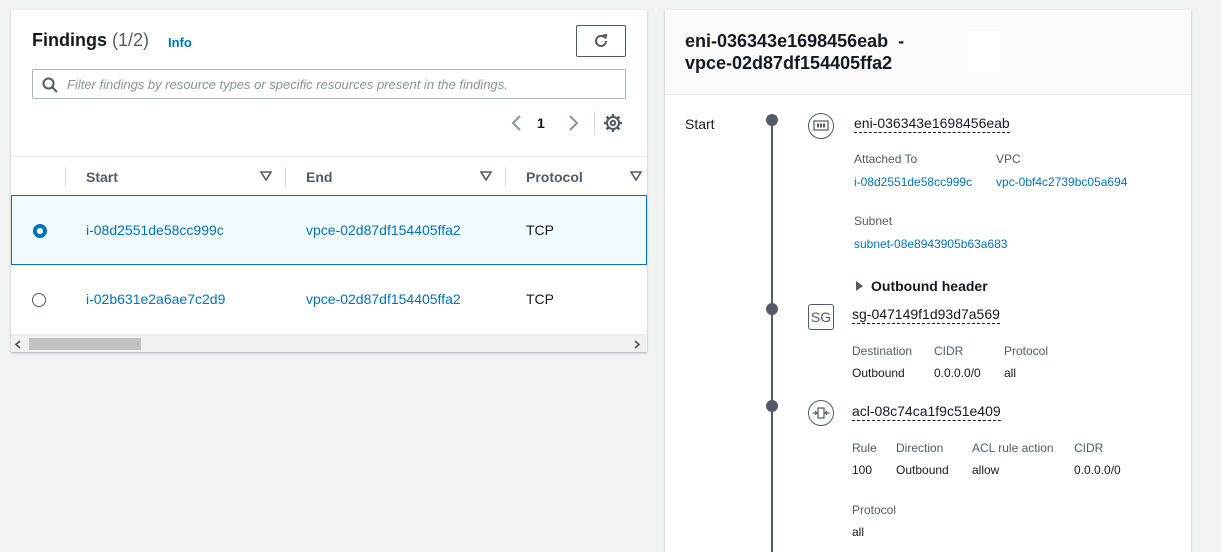  Describe the element at coordinates (913, 182) in the screenshot. I see `attached-to-link: i-08d2551de58cc999c` at that location.